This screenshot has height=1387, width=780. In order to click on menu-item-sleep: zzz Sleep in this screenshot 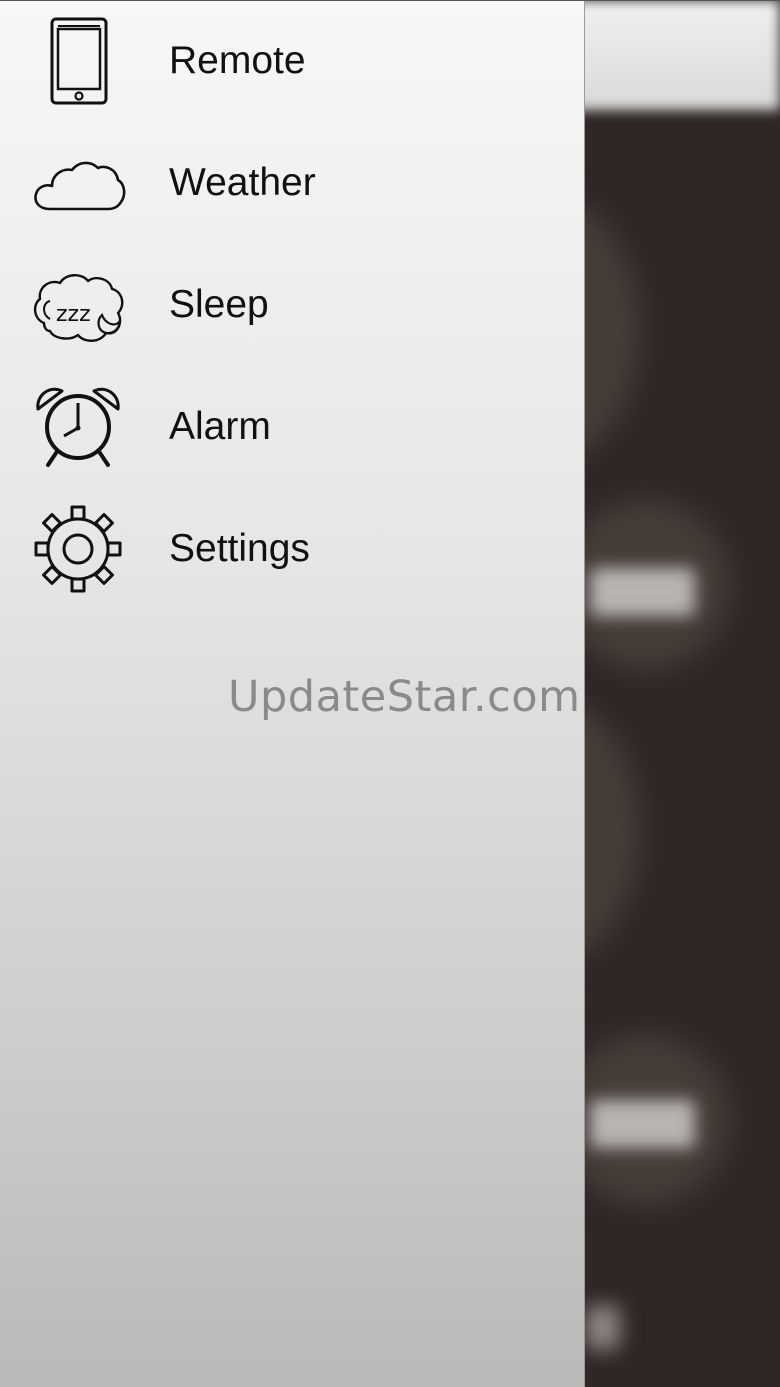, I will do `click(292, 305)`.